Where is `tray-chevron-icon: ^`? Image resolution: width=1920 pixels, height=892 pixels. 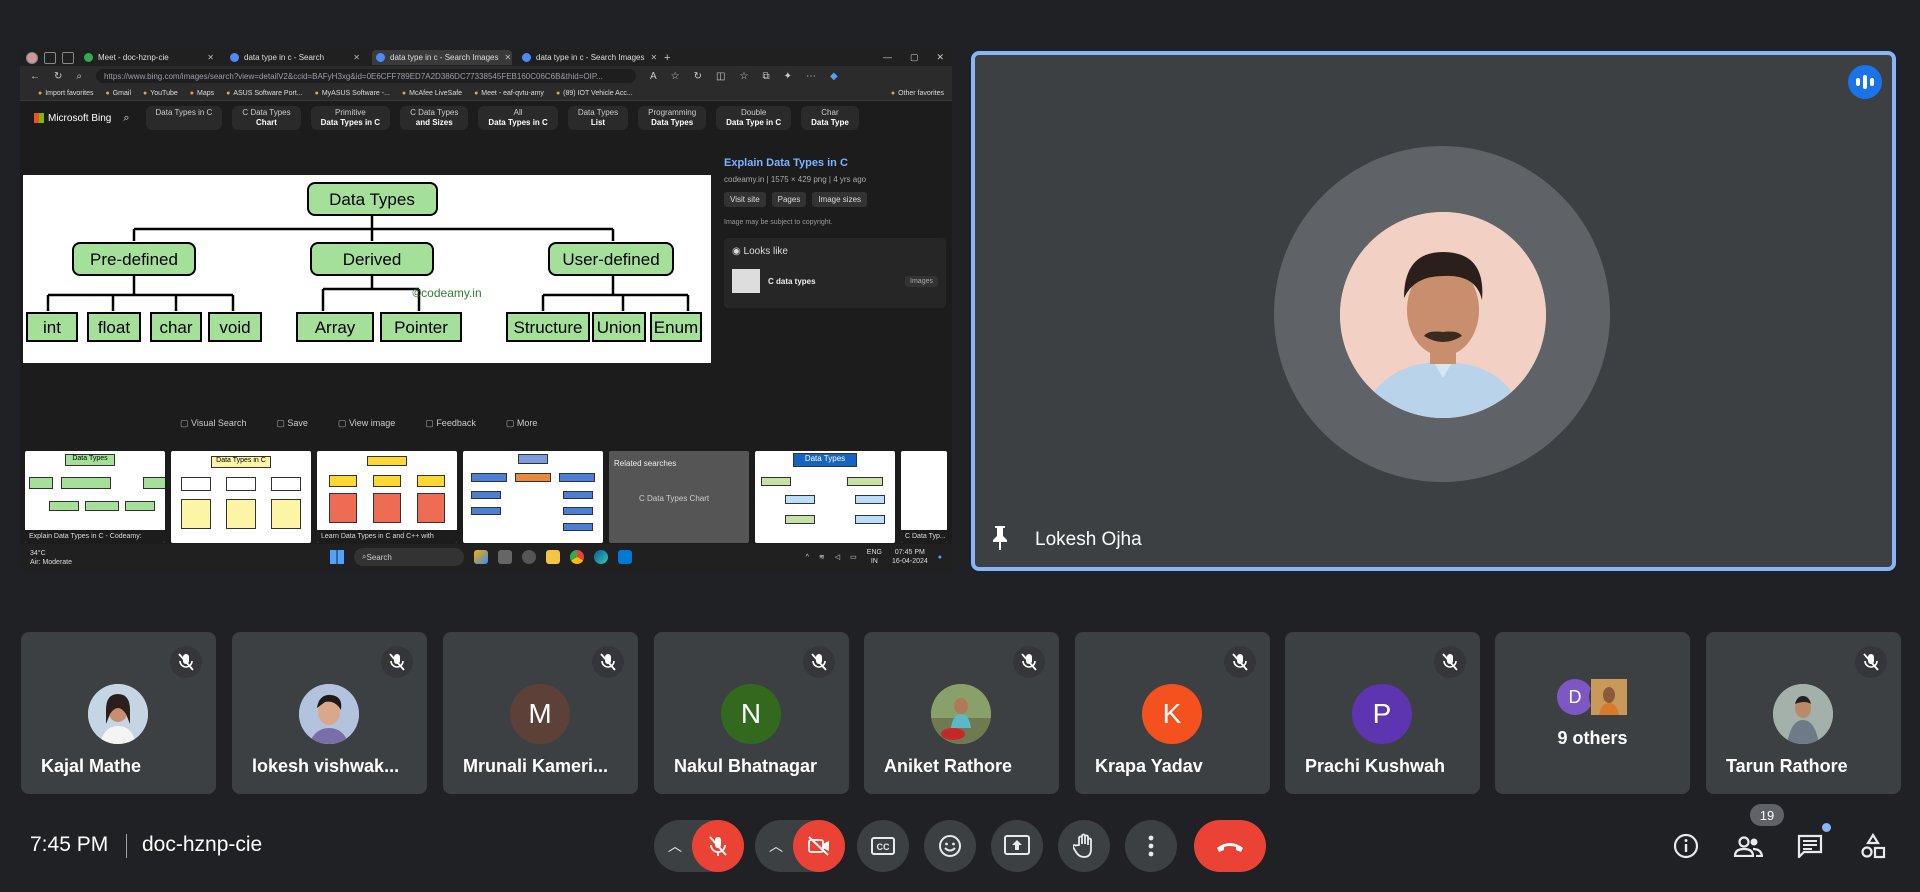
tray-chevron-icon: ^ is located at coordinates (807, 557).